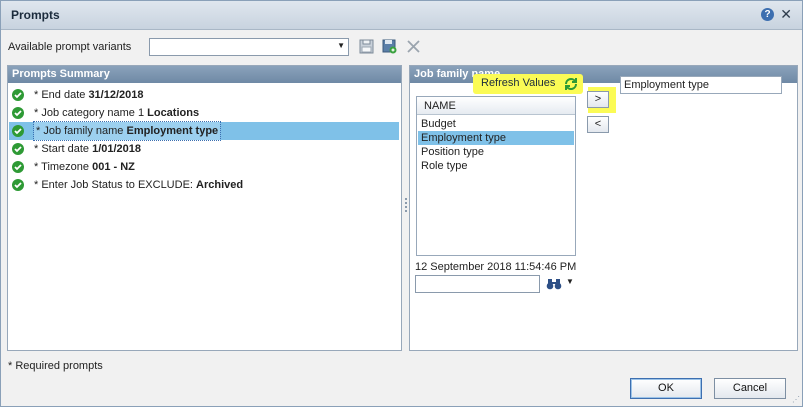  Describe the element at coordinates (55, 366) in the screenshot. I see `required-prompts-note: * Required prompts` at that location.